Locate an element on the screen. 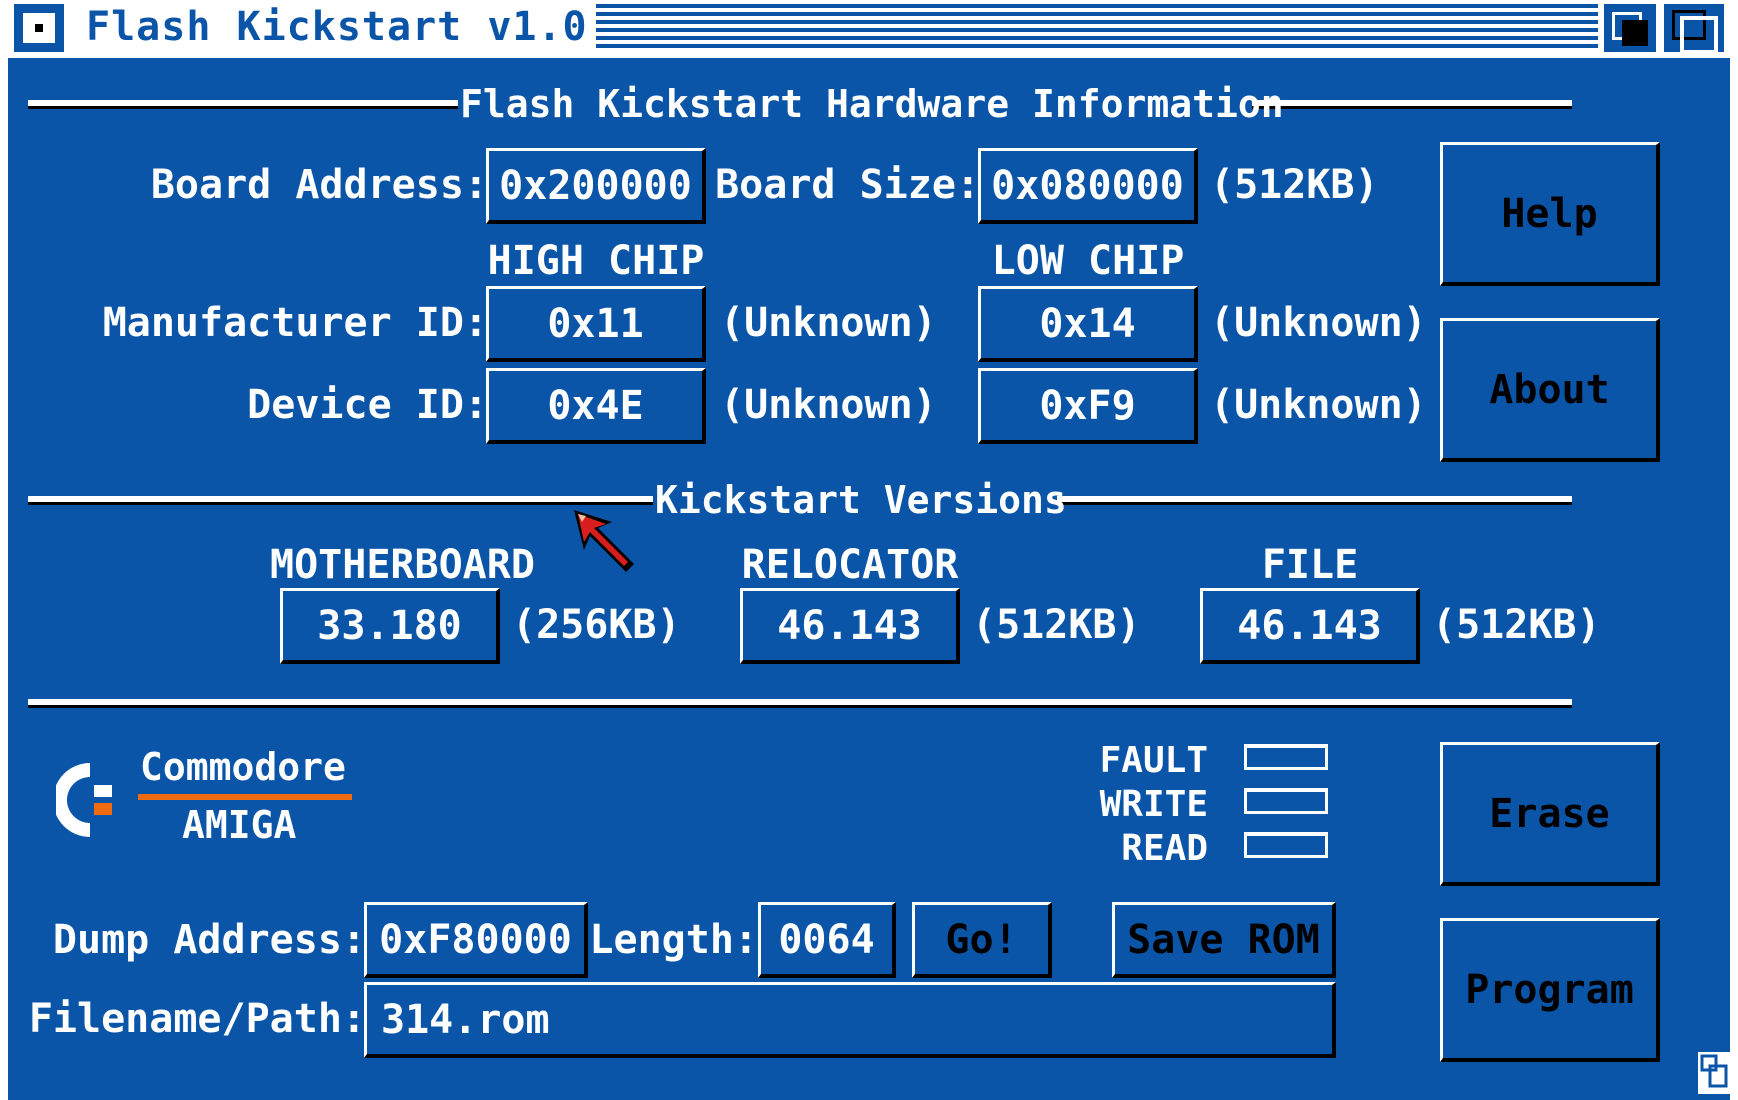  read-label: READ is located at coordinates (1164, 848).